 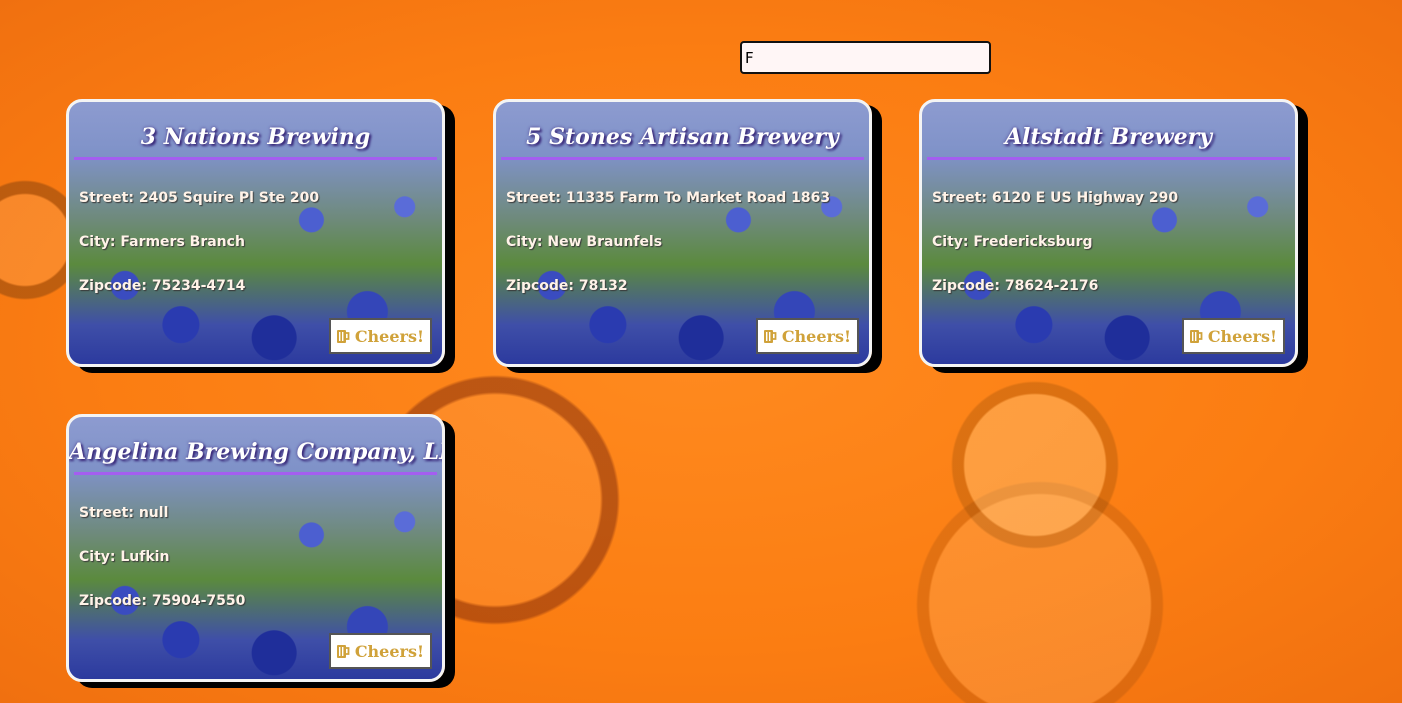 What do you see at coordinates (257, 452) in the screenshot?
I see `brewery-name: Angelina Brewing Company, LLC.` at bounding box center [257, 452].